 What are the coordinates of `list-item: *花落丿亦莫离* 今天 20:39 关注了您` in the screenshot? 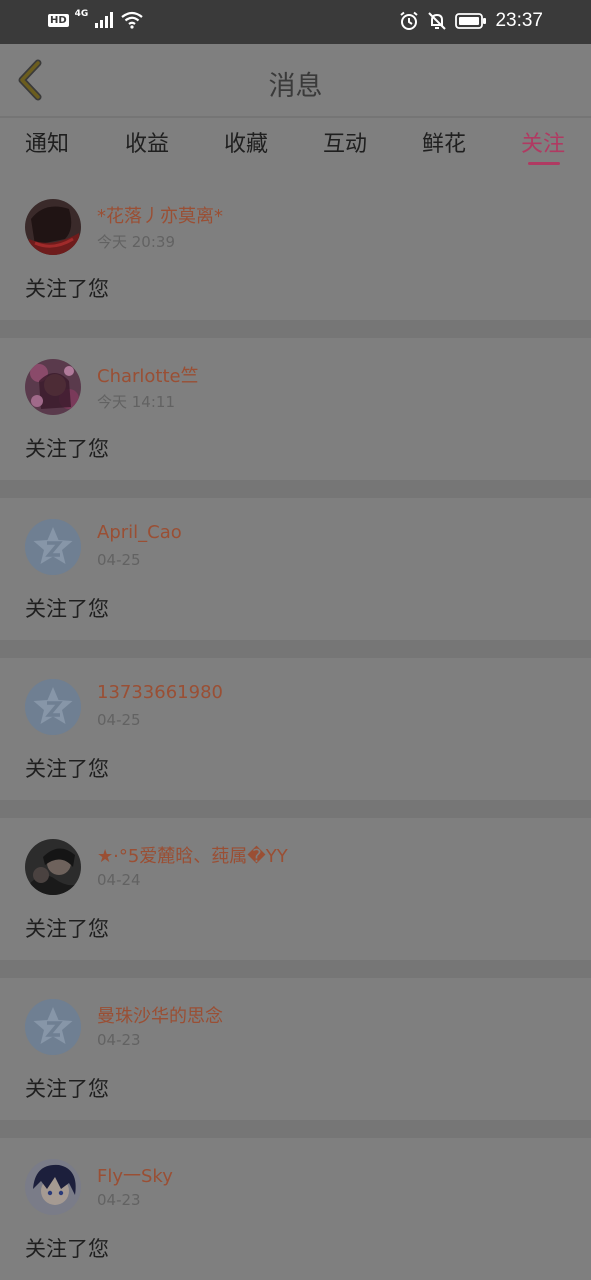 It's located at (295, 249).